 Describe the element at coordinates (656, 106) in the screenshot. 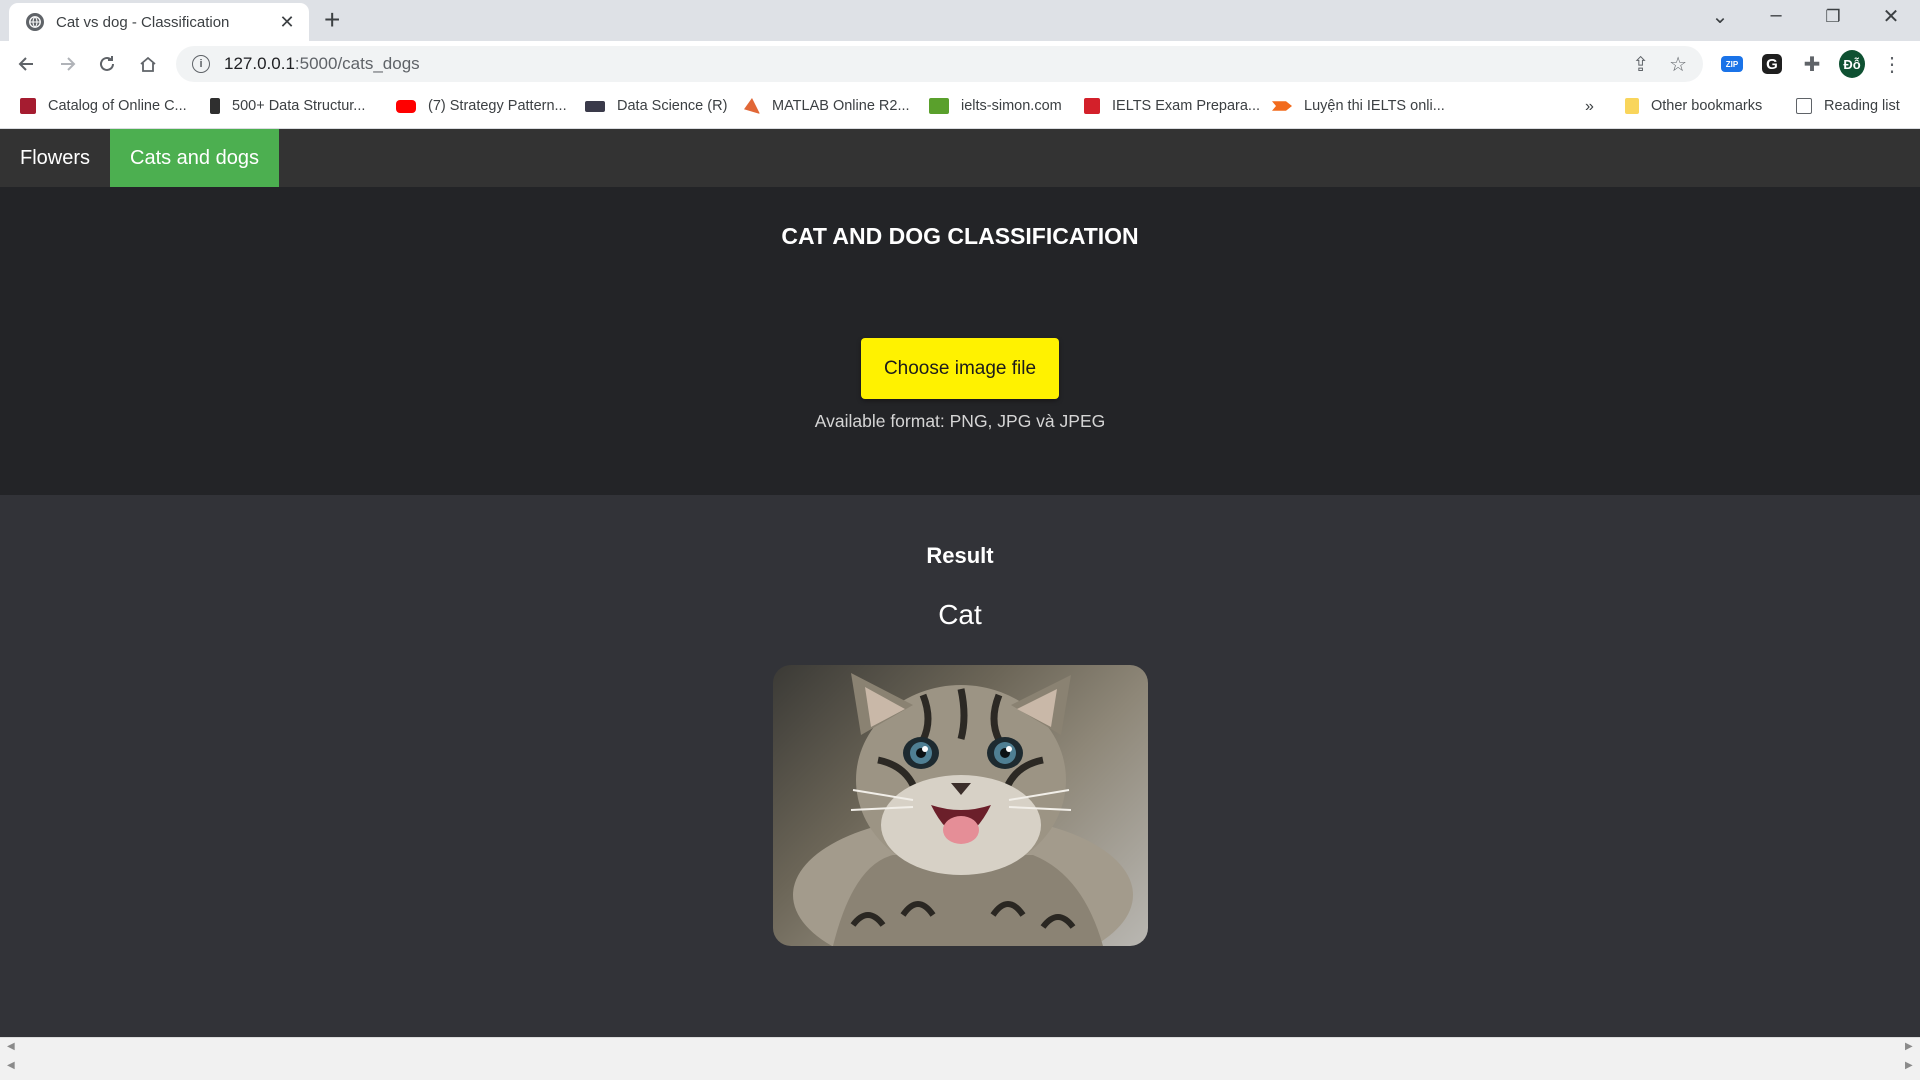

I see `bookmark-item: Data Science (R)` at that location.